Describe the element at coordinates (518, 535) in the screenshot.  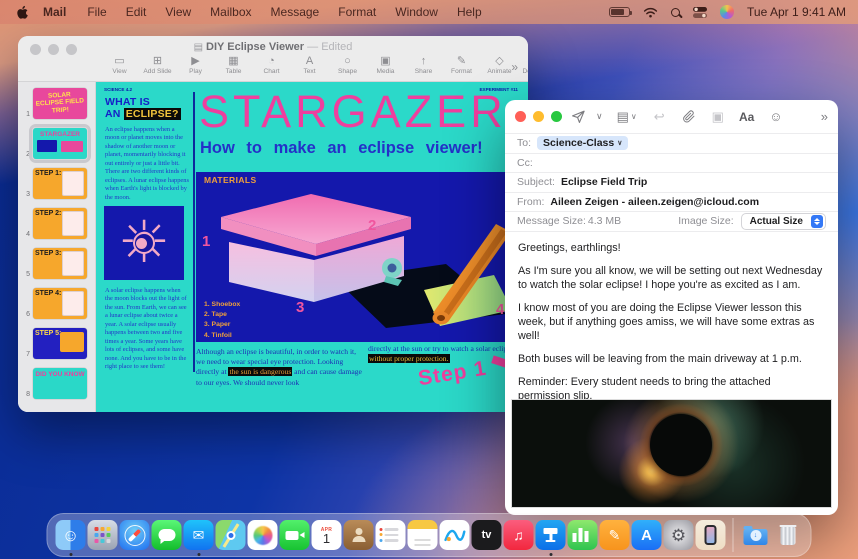
I see `dock-music-icon: ♫` at that location.